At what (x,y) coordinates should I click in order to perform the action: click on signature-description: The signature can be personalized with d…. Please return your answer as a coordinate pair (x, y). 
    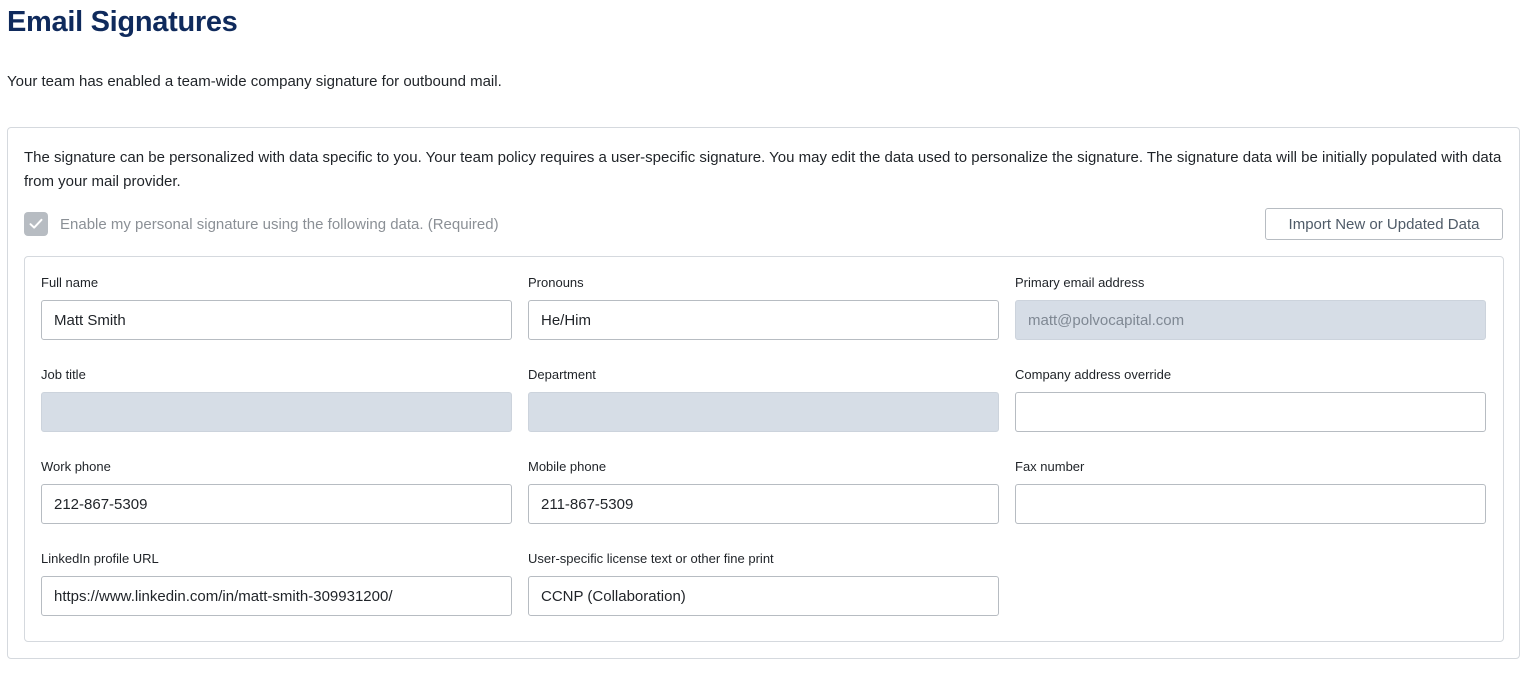
    Looking at the image, I should click on (763, 169).